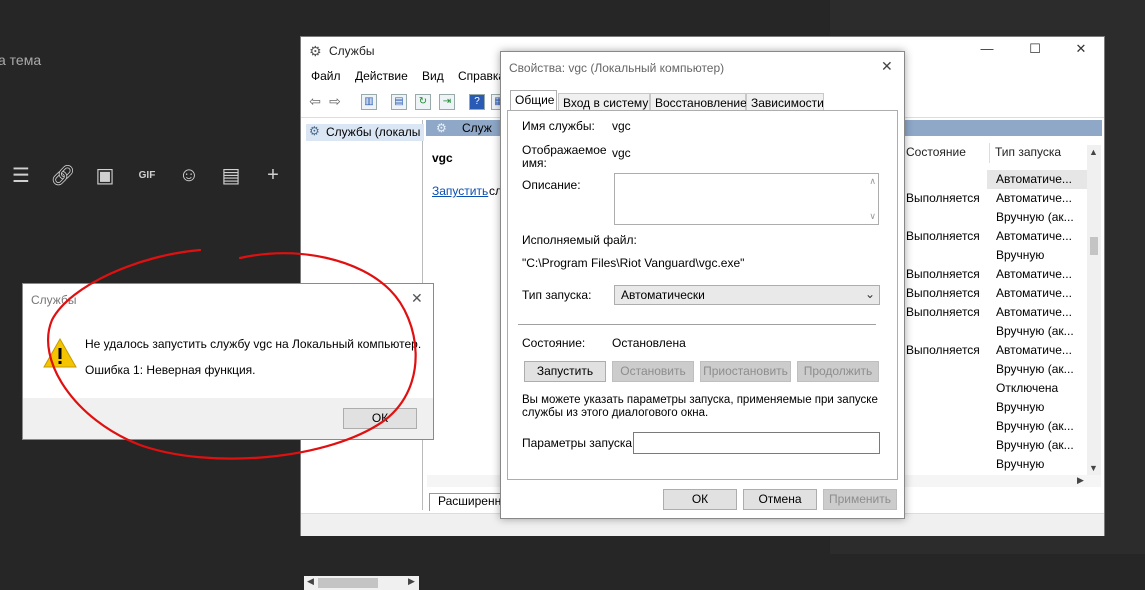  What do you see at coordinates (649, 343) in the screenshot?
I see `state-value: Остановлена` at bounding box center [649, 343].